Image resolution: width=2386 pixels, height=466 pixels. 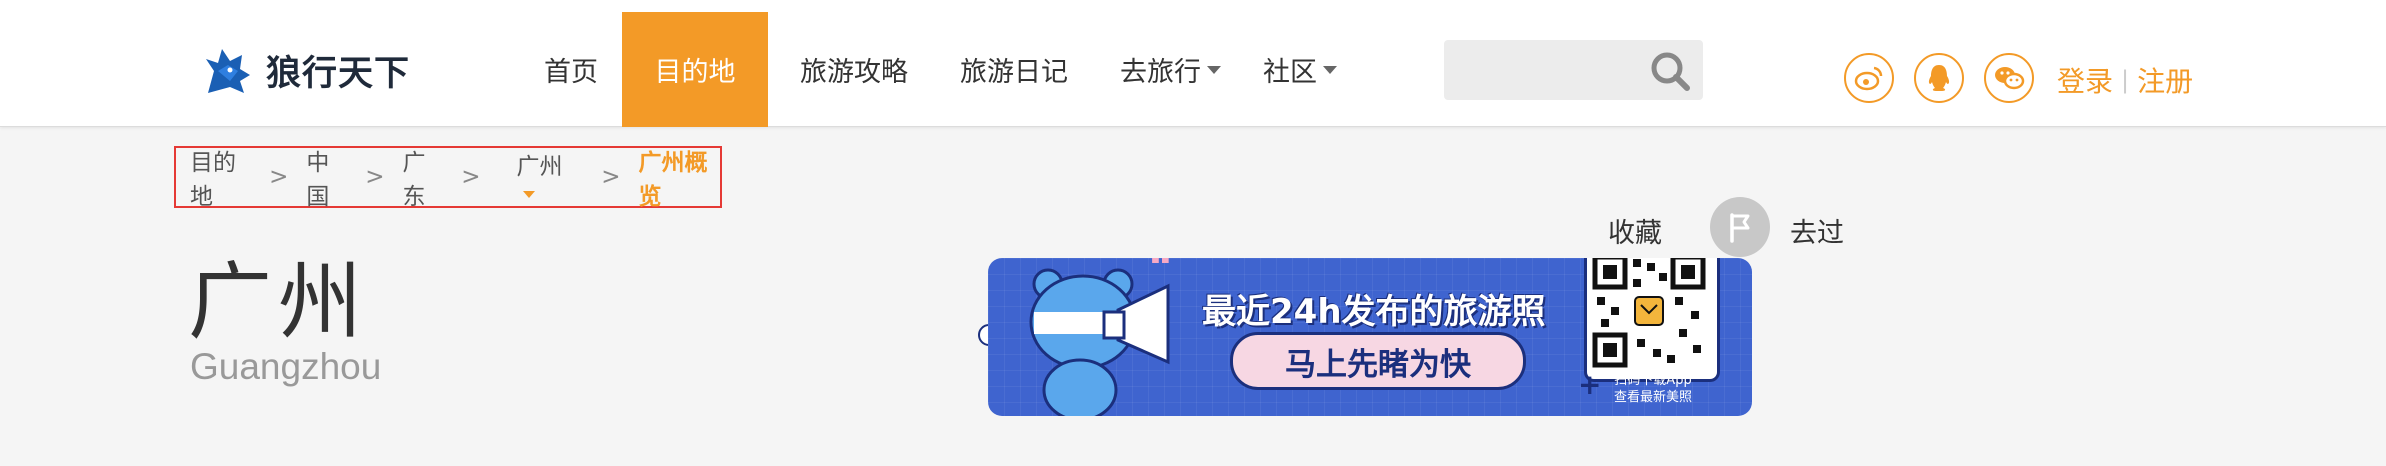 I want to click on nav-travel-diary: 旅游日记, so click(x=1014, y=69).